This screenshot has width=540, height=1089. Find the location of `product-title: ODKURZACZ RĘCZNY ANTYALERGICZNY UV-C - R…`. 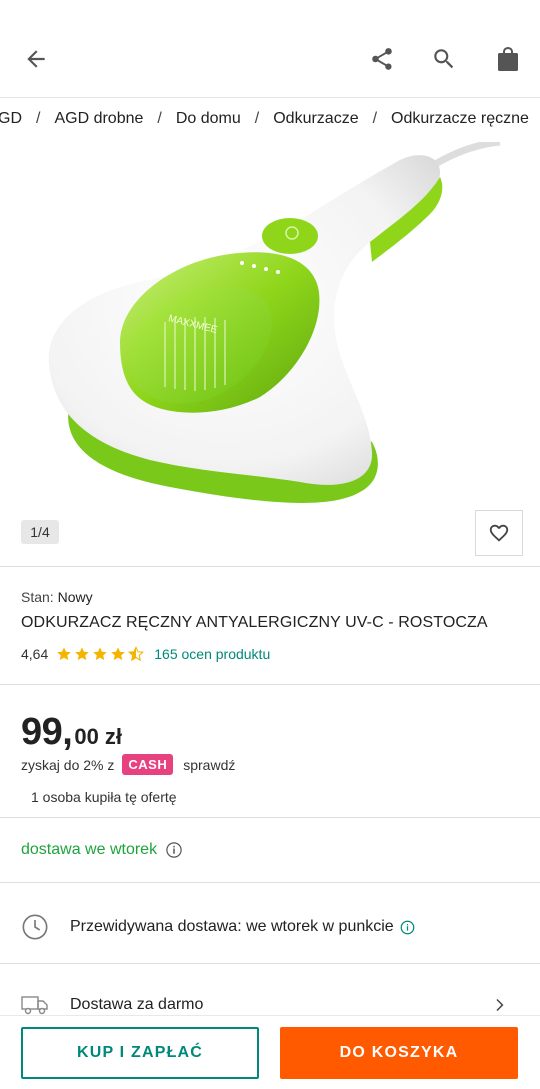

product-title: ODKURZACZ RĘCZNY ANTYALERGICZNY UV-C - R… is located at coordinates (254, 622).